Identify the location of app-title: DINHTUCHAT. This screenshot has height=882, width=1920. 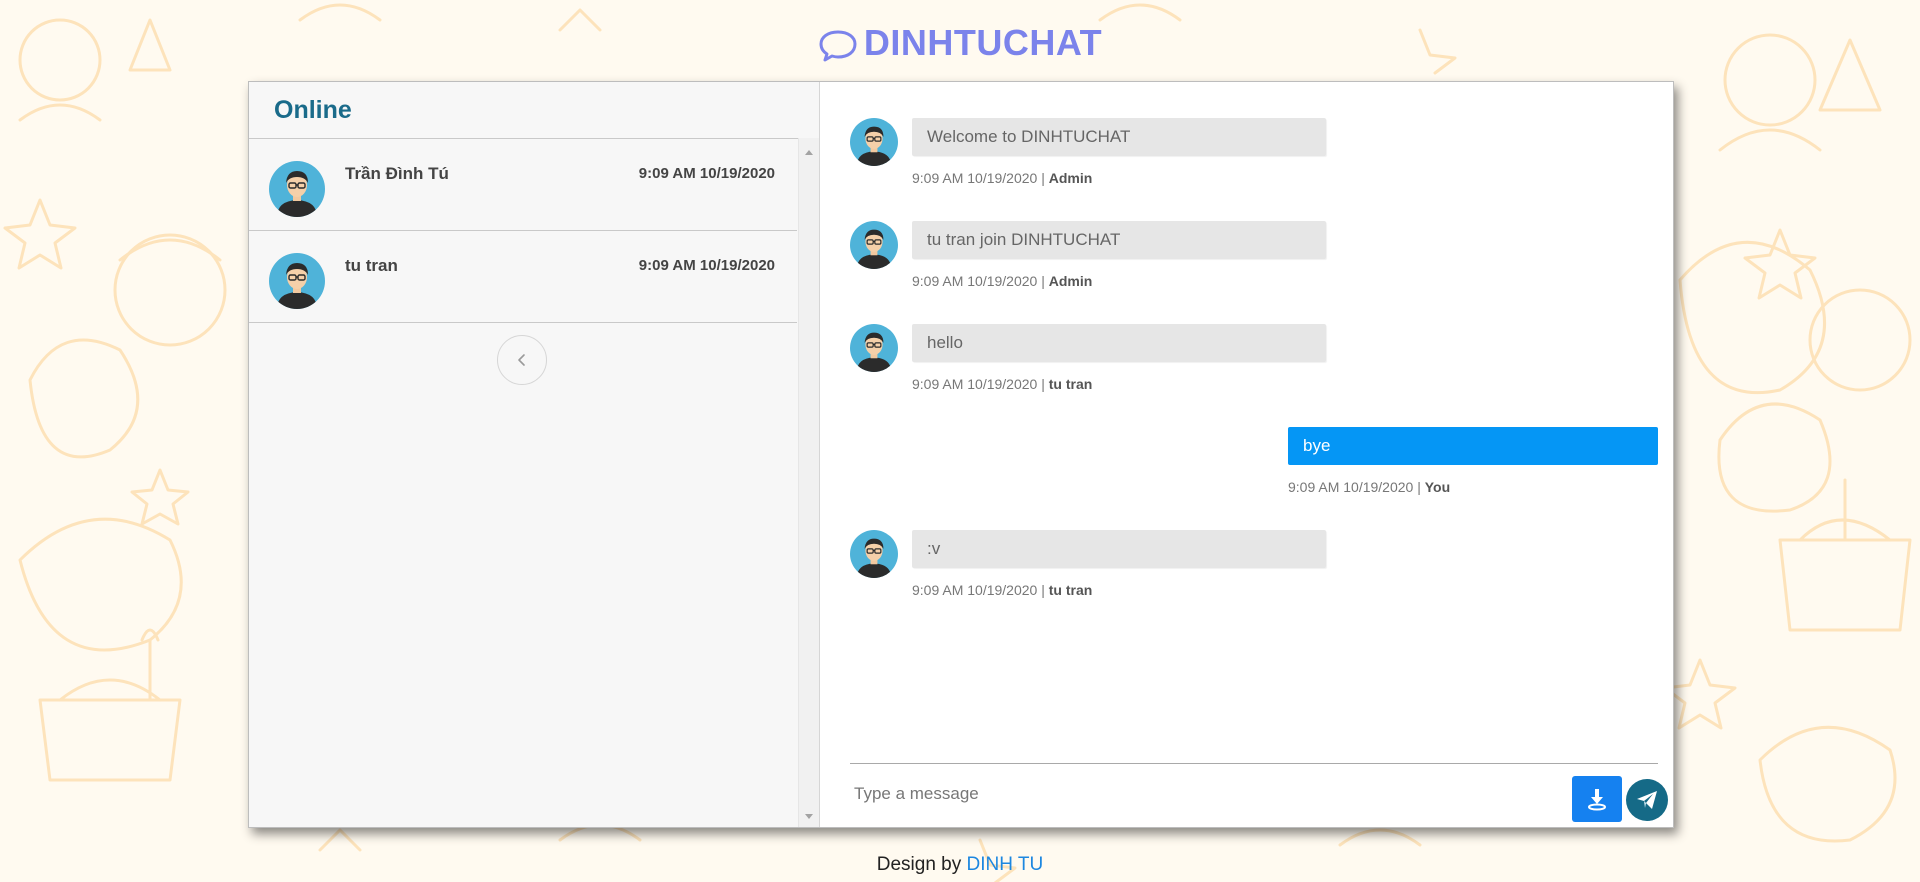
(983, 42).